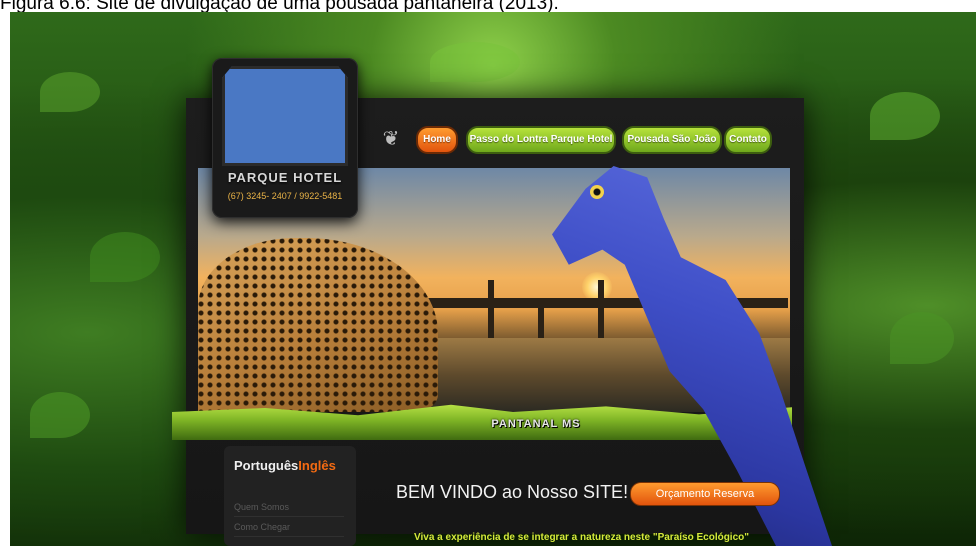 The image size is (976, 546). What do you see at coordinates (748, 140) in the screenshot?
I see `nav-contato: Contato` at bounding box center [748, 140].